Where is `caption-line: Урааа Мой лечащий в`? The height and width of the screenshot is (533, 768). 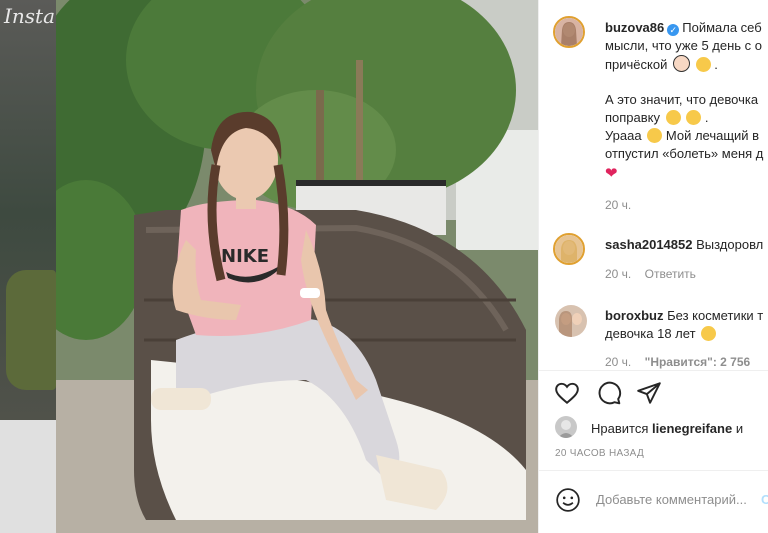
caption-line: Урааа Мой лечащий в is located at coordinates (682, 135).